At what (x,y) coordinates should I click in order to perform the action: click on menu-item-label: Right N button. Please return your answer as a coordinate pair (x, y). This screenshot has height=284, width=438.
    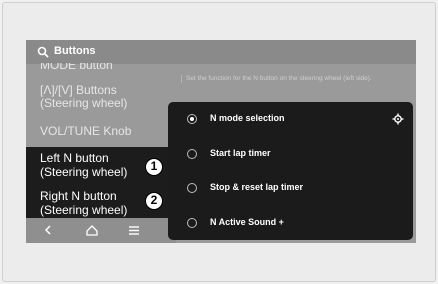
    Looking at the image, I should click on (78, 196).